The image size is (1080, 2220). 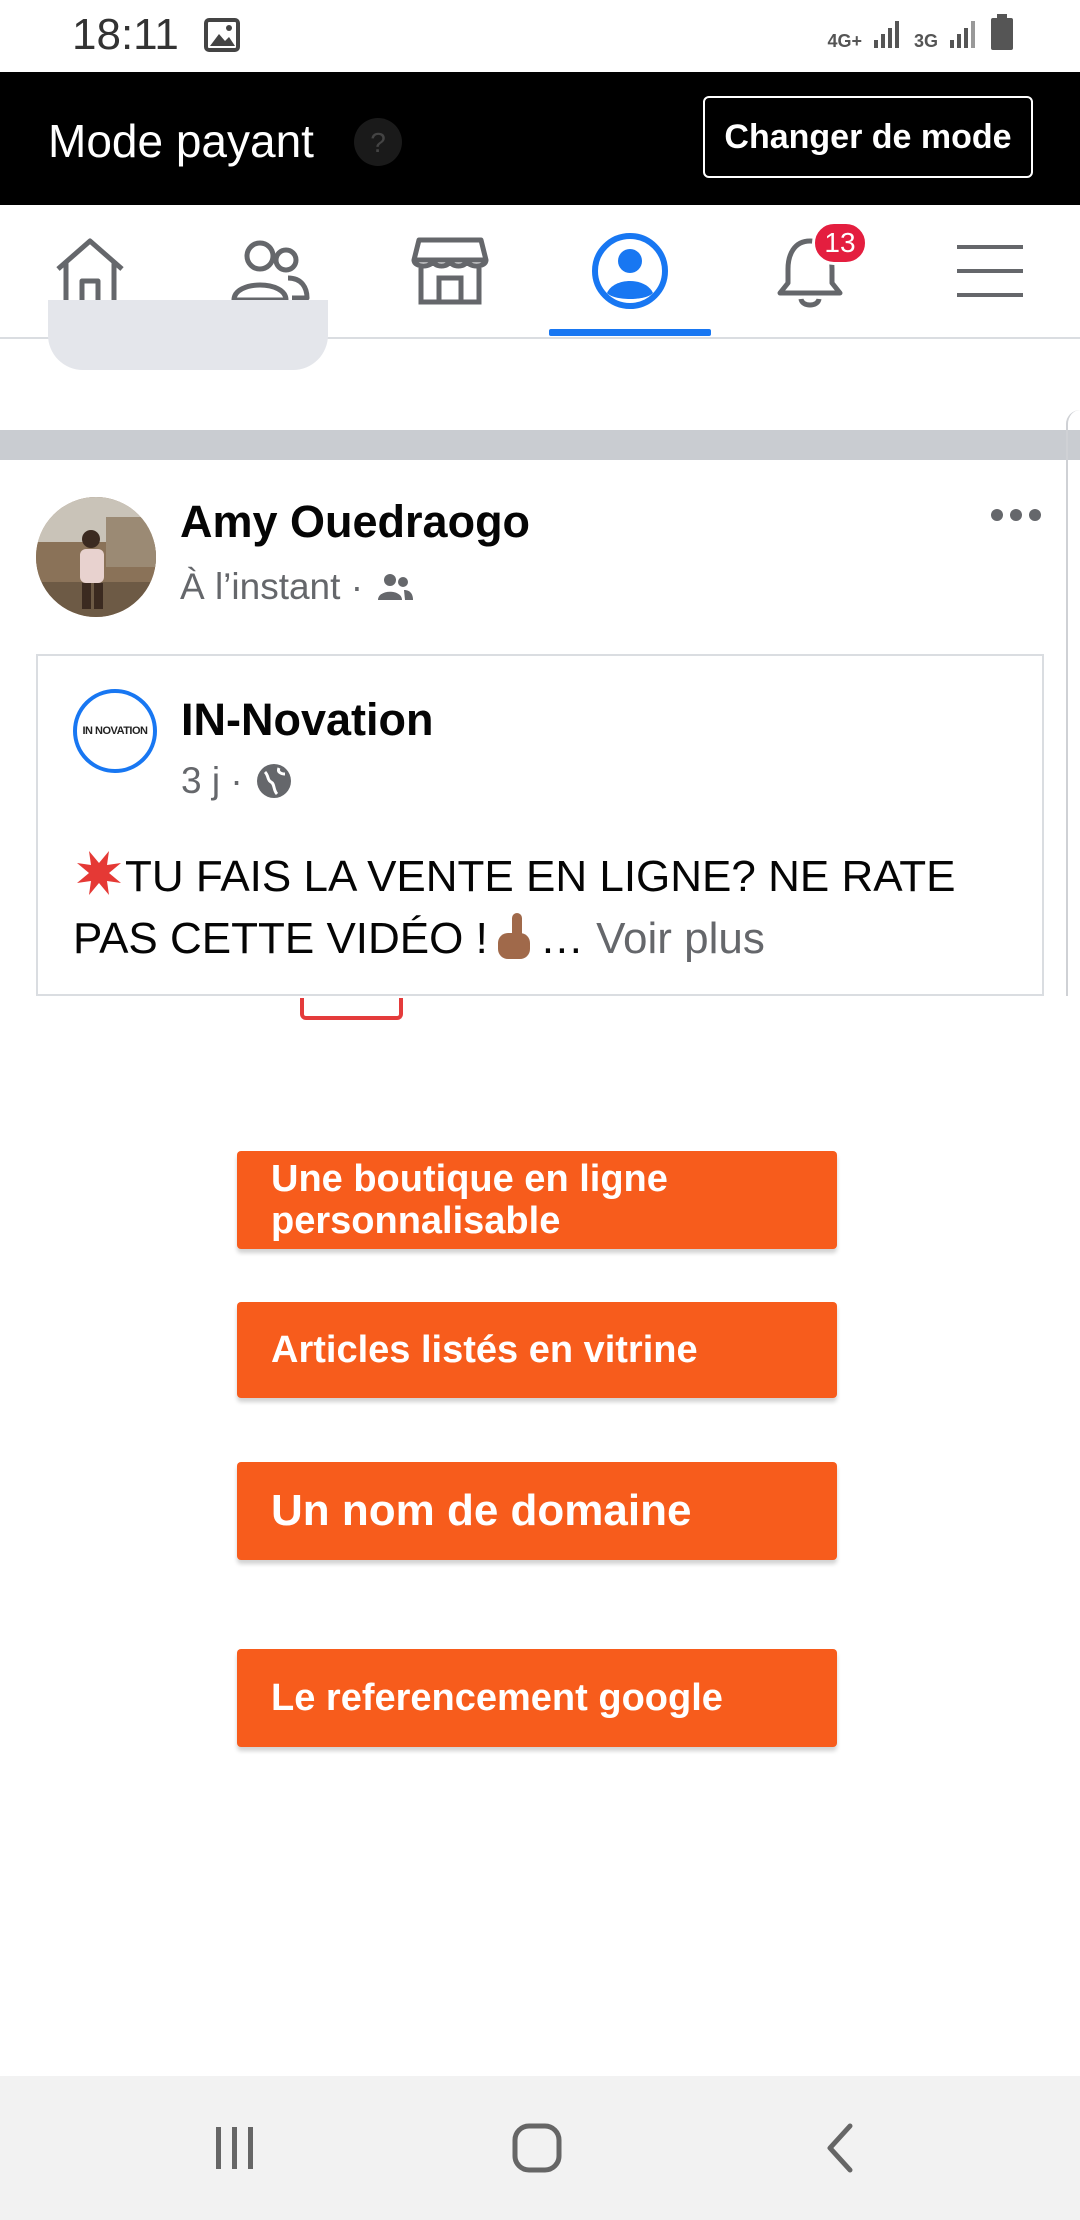 I want to click on status-time: 18:11, so click(x=125, y=34).